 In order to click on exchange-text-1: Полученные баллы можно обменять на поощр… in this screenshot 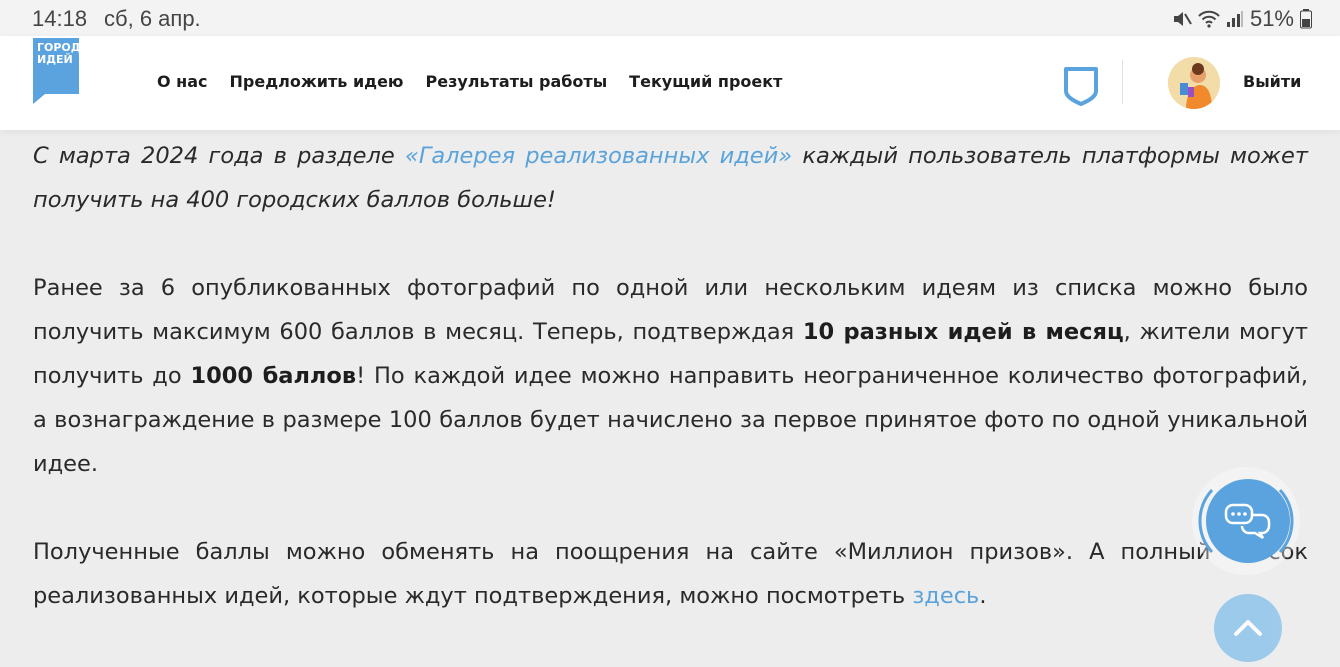, I will do `click(670, 574)`.